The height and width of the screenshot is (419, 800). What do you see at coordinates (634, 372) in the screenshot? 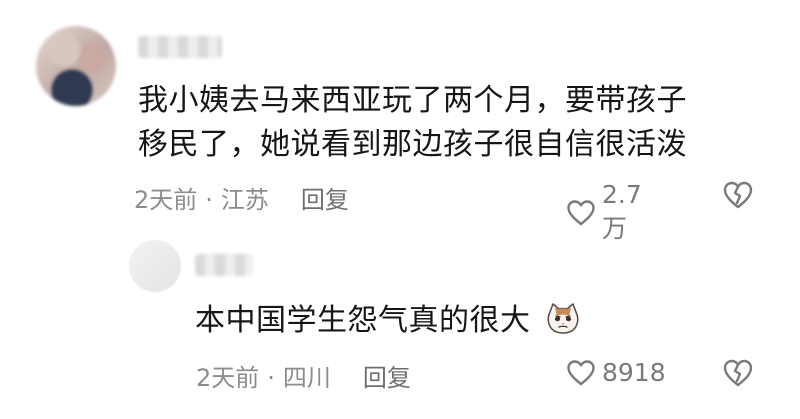
I see `like-count: 8918` at bounding box center [634, 372].